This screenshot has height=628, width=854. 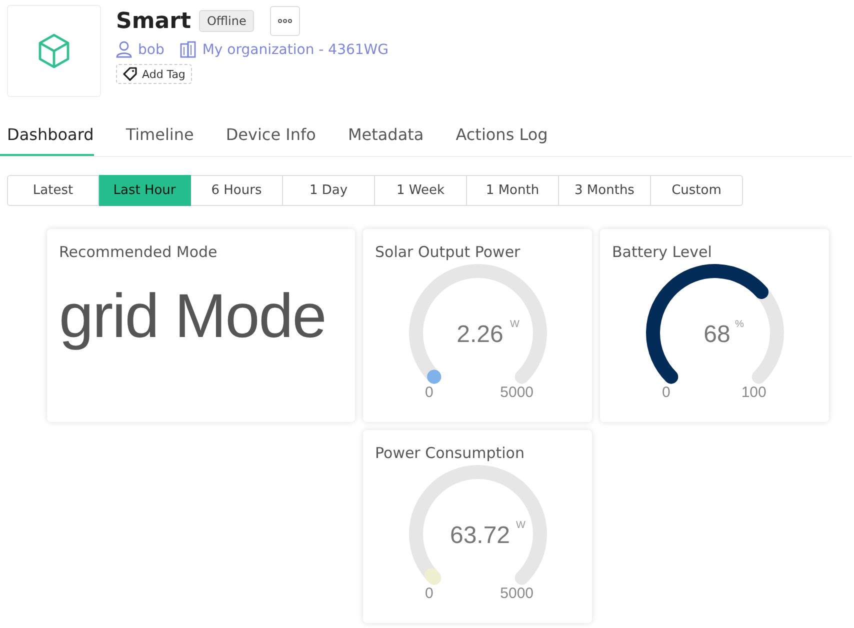 What do you see at coordinates (130, 74) in the screenshot?
I see `tag-icon` at bounding box center [130, 74].